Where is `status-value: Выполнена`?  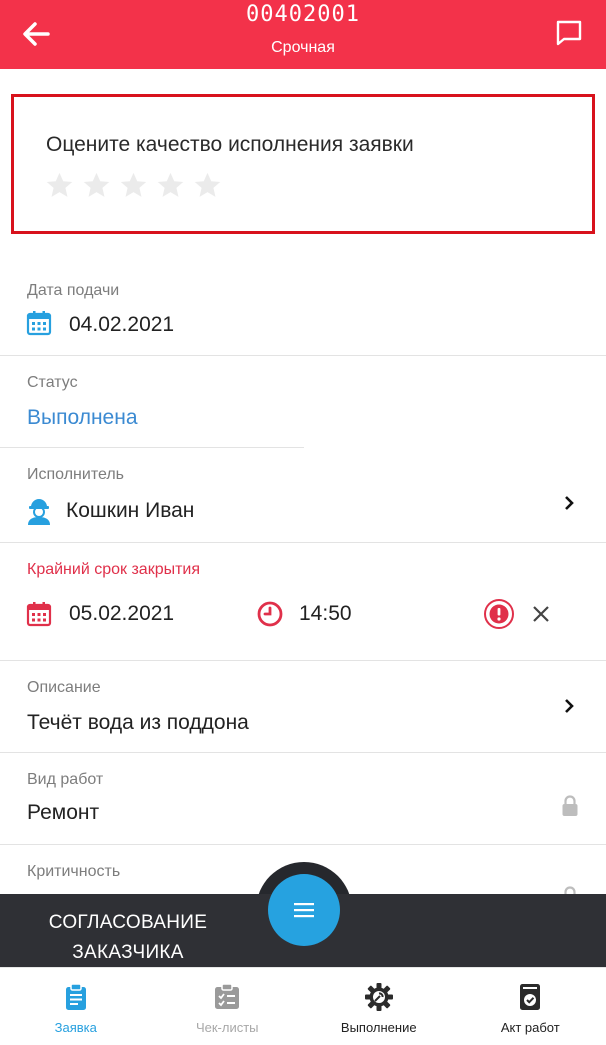
status-value: Выполнена is located at coordinates (82, 417).